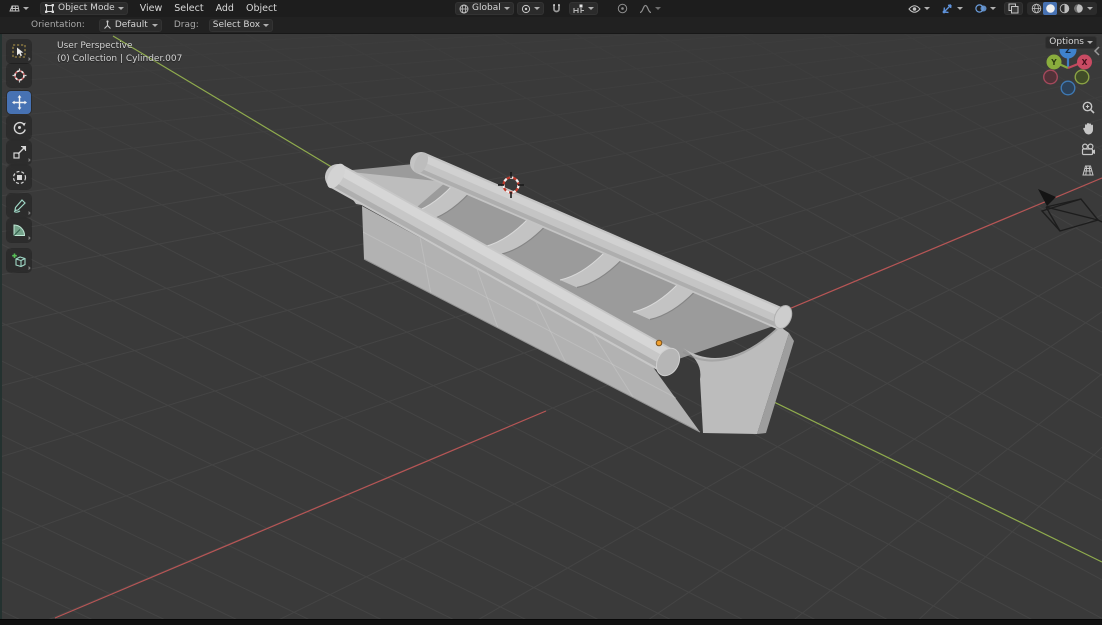  I want to click on orientation-value: Global, so click(486, 8).